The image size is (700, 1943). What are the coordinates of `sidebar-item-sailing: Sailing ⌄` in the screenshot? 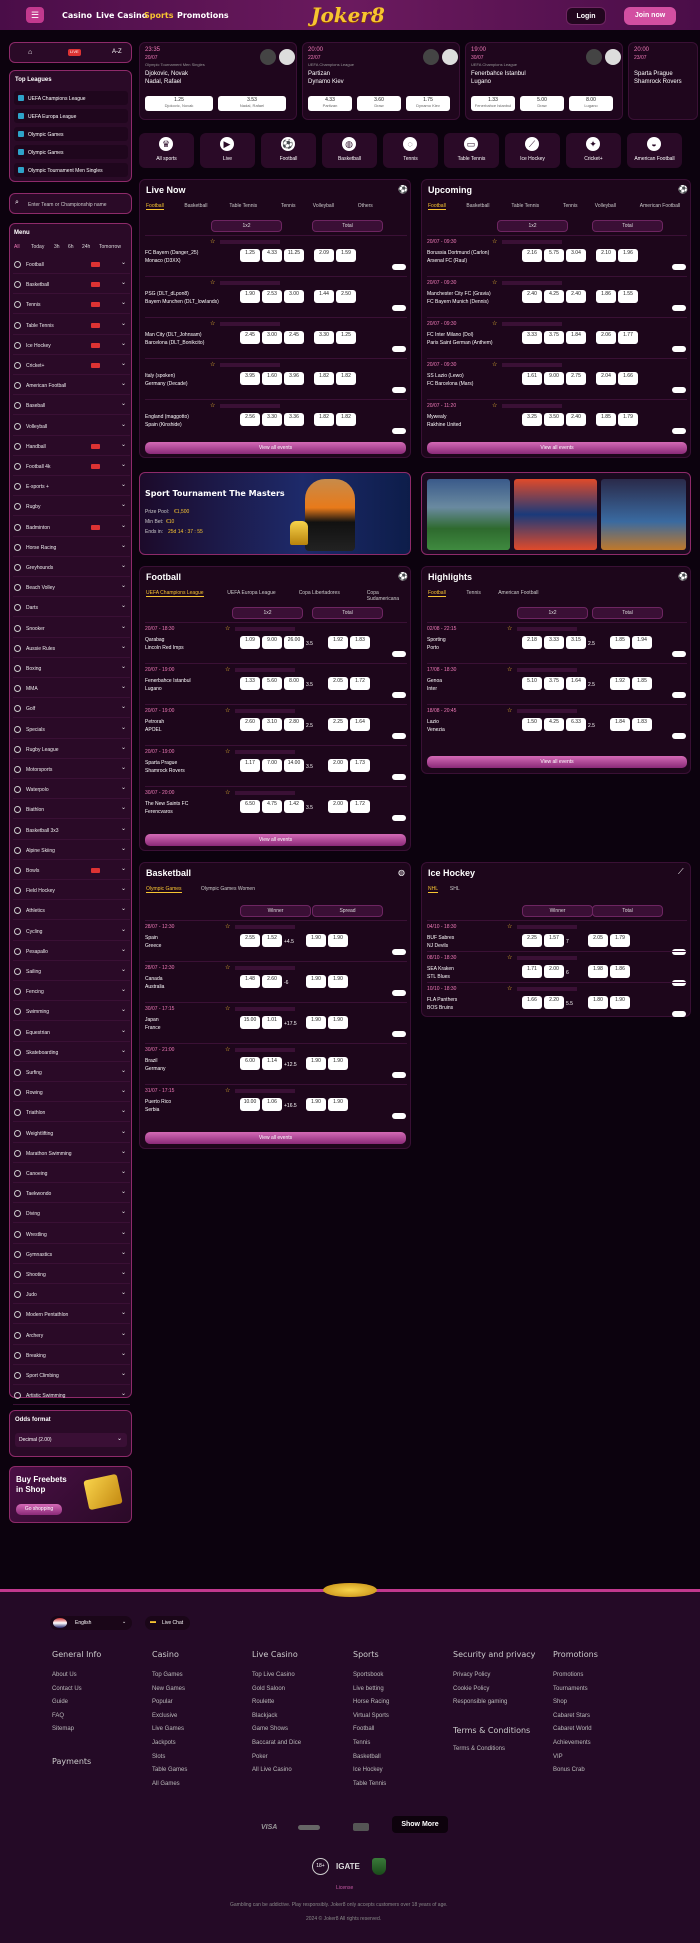 It's located at (71, 971).